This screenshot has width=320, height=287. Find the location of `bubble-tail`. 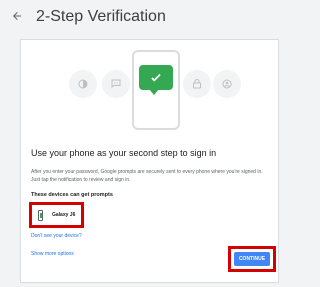

bubble-tail is located at coordinates (154, 92).